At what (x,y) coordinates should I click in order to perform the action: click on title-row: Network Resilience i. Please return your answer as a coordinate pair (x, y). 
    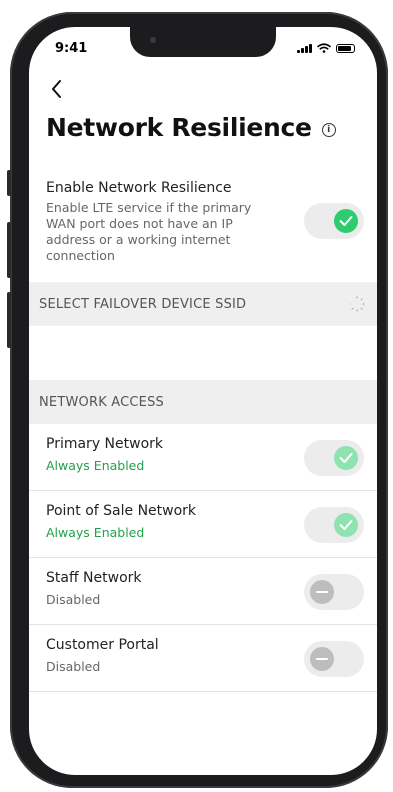
    Looking at the image, I should click on (191, 127).